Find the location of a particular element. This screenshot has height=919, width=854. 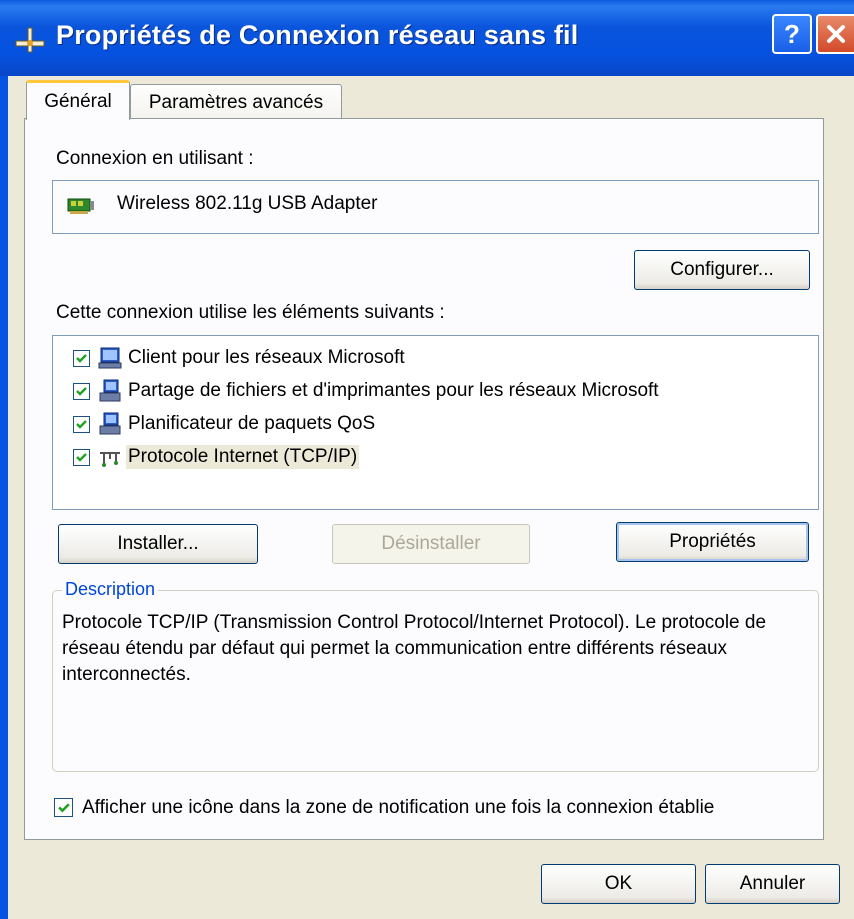

close-icon is located at coordinates (836, 34).